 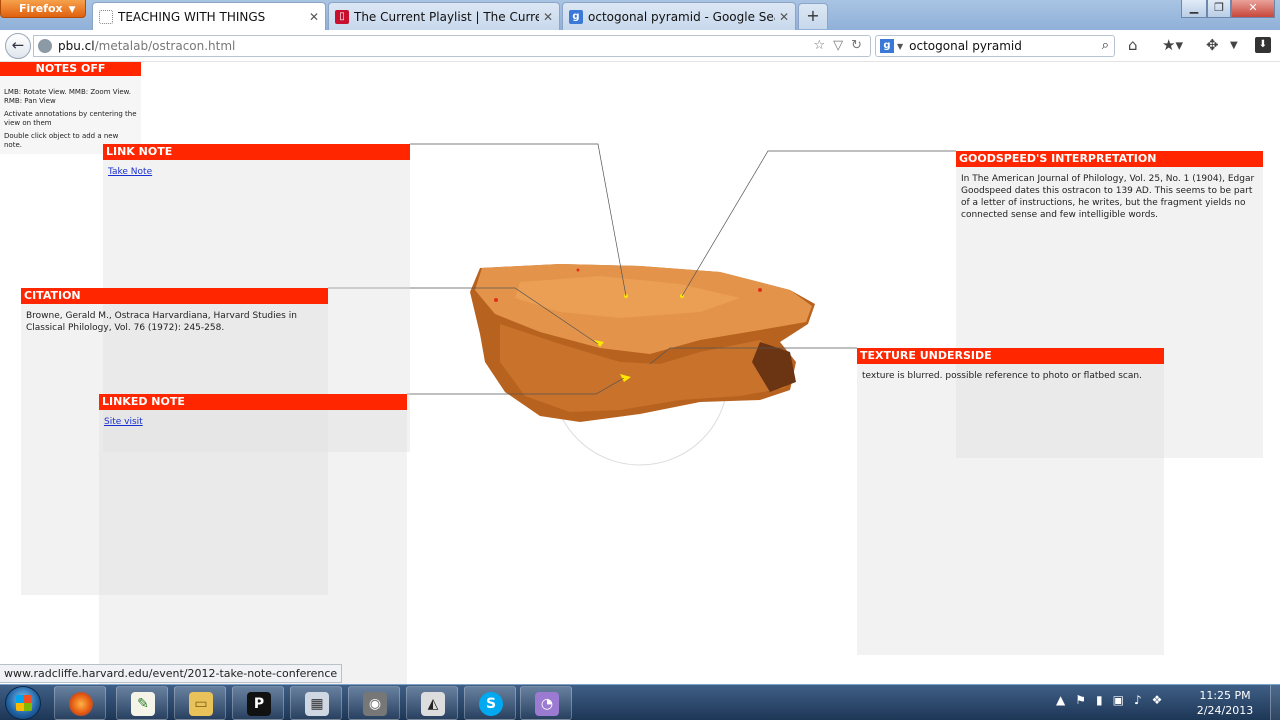 I want to click on bookmarks-menu-icon: ★▾, so click(x=1172, y=45).